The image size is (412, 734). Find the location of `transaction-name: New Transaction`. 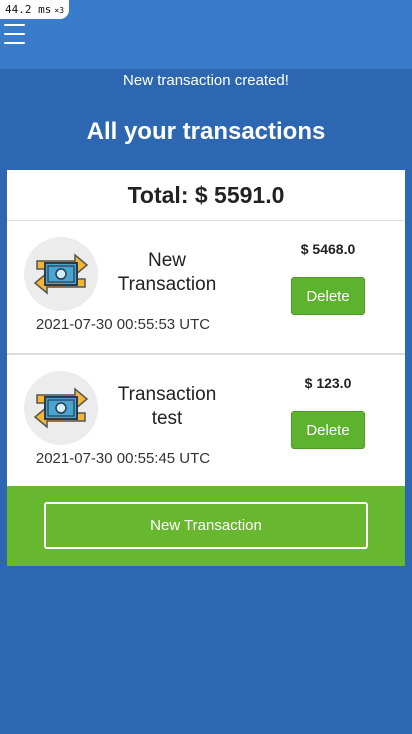

transaction-name: New Transaction is located at coordinates (167, 272).